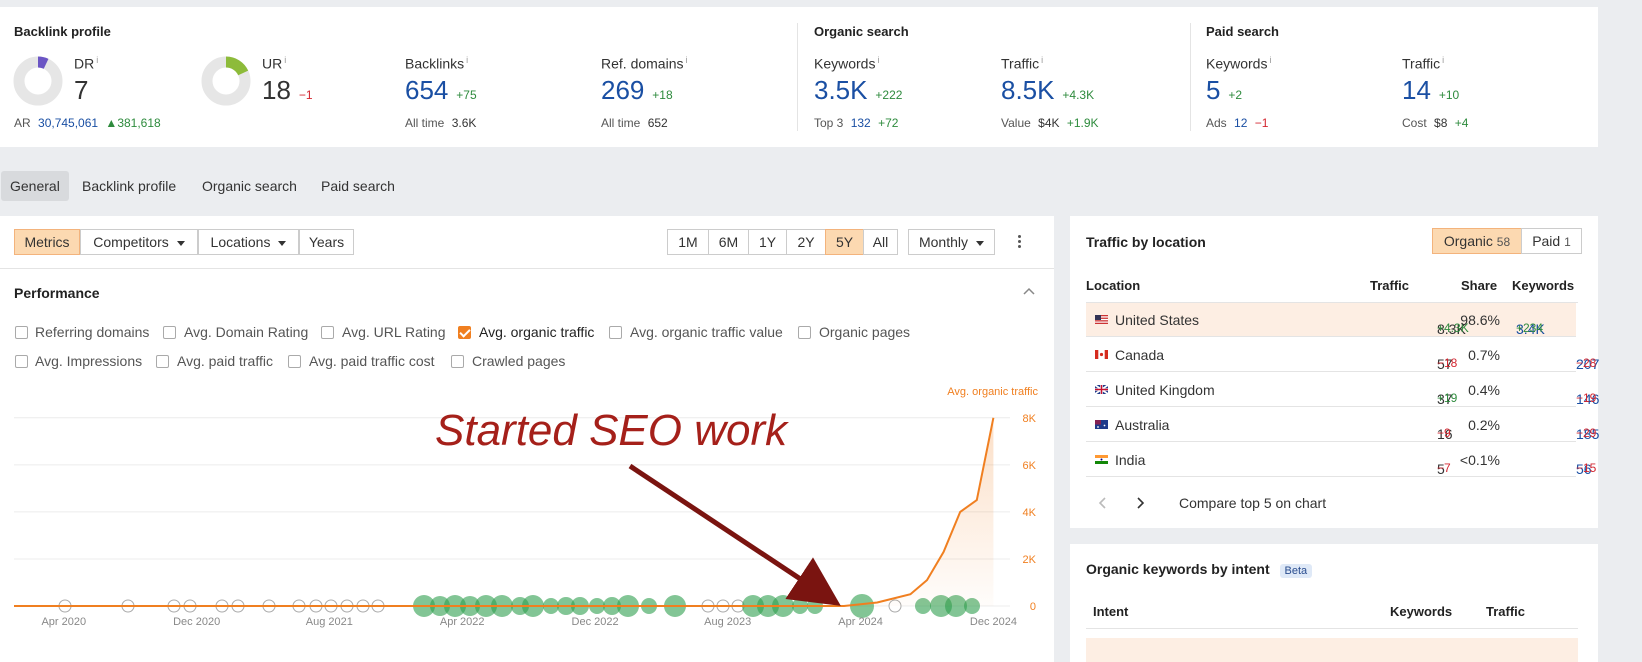 This screenshot has width=1642, height=662. What do you see at coordinates (92, 332) in the screenshot?
I see `checkbox-label: Referring domains` at bounding box center [92, 332].